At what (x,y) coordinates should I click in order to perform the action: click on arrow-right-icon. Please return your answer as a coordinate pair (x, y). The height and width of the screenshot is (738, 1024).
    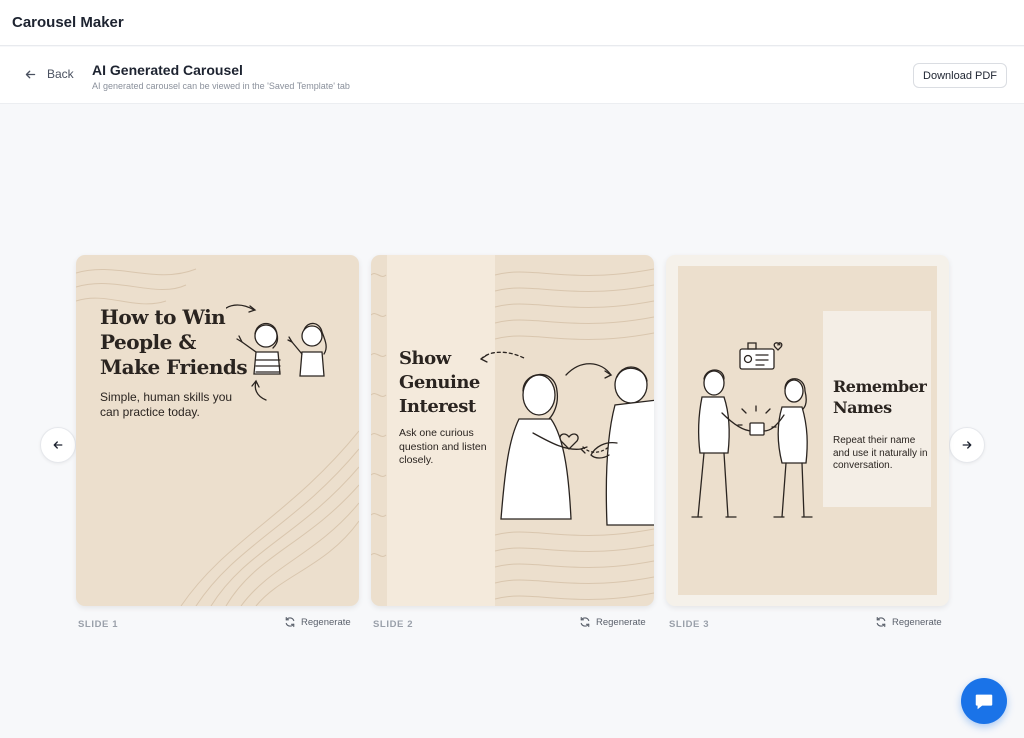
    Looking at the image, I should click on (967, 445).